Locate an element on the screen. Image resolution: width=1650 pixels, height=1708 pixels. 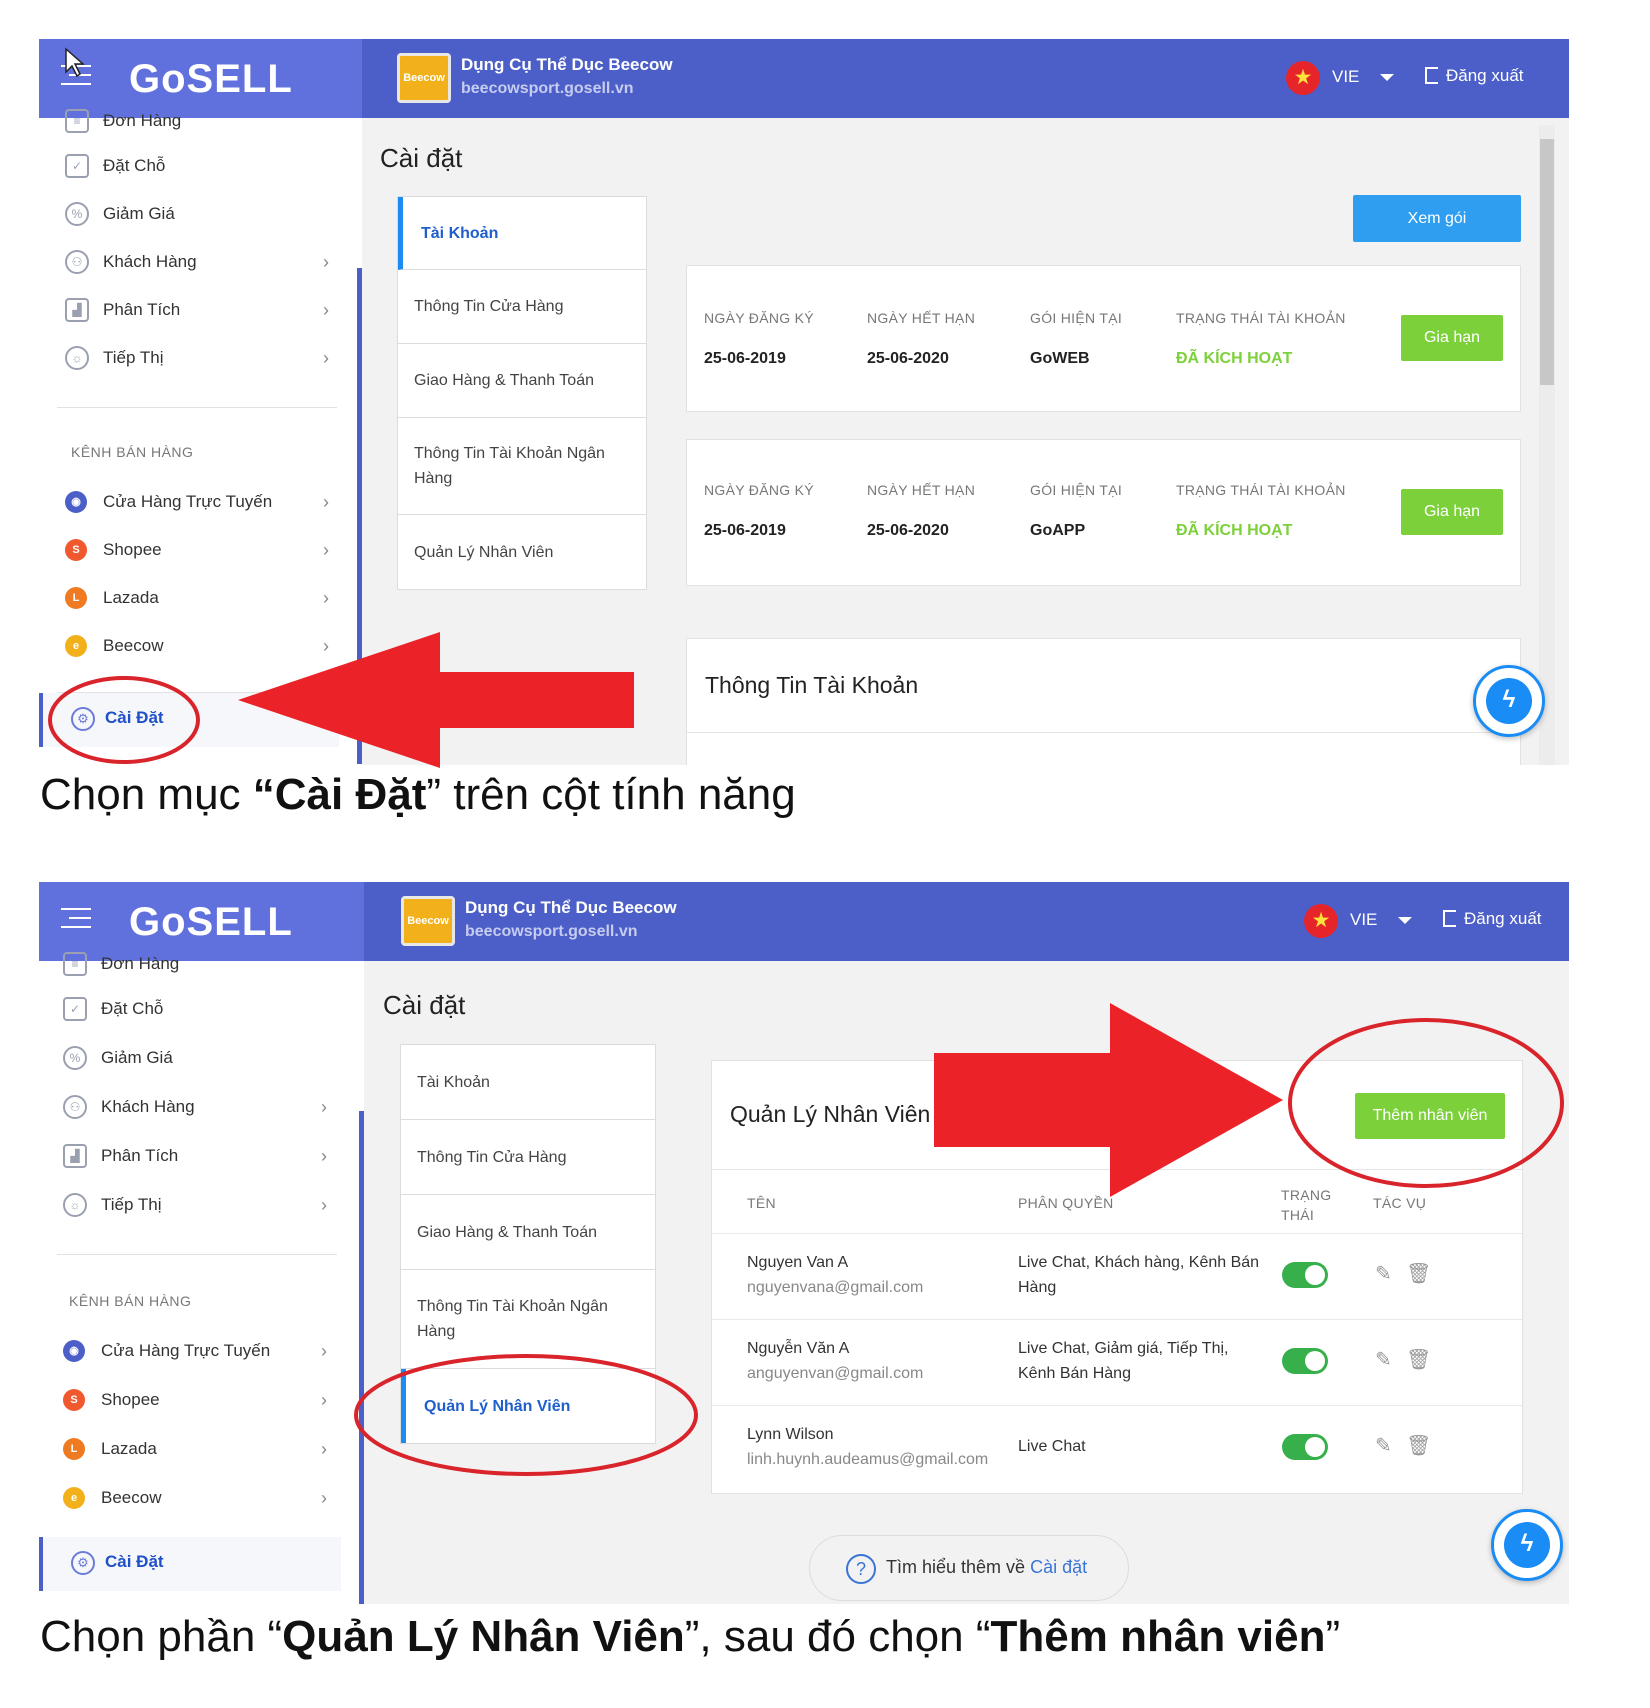
help-settings-link: Cài đặt is located at coordinates (1058, 1567).